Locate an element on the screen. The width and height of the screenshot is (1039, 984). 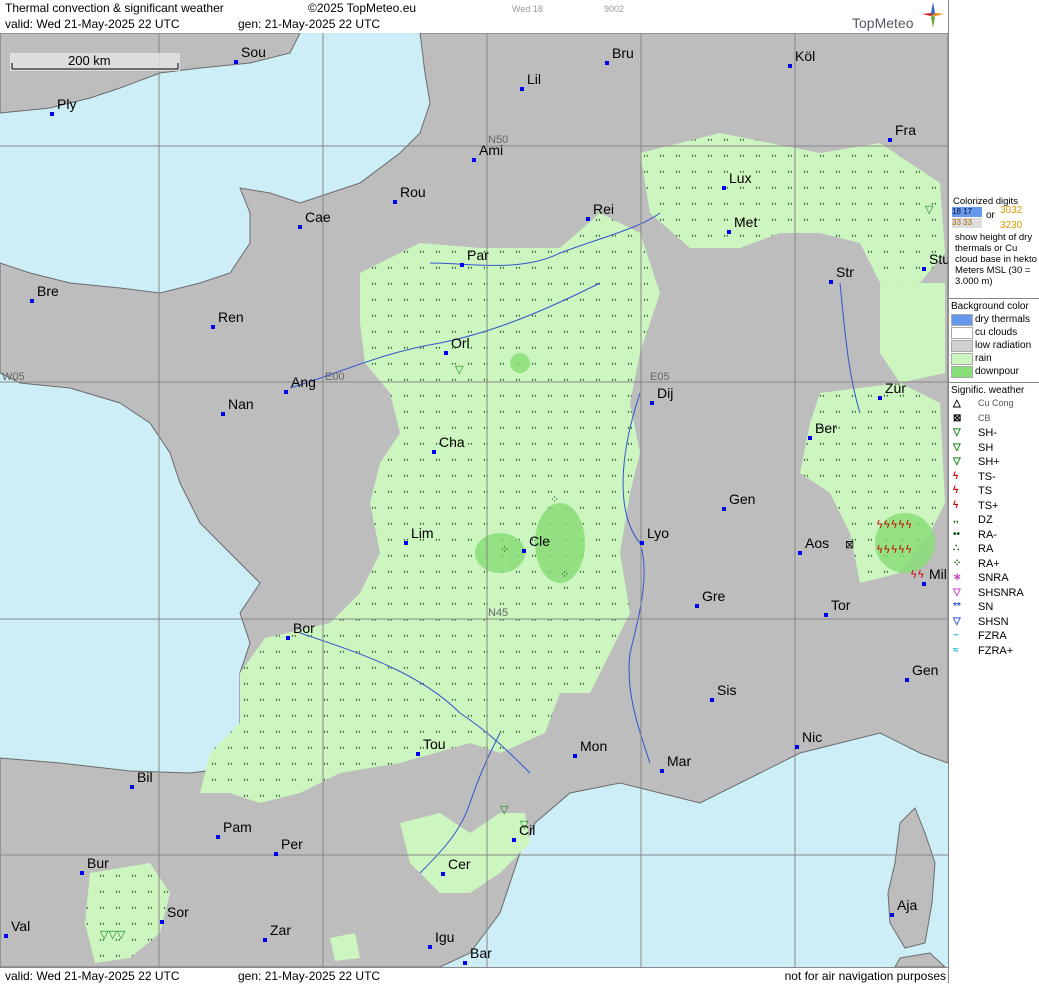
copyright: ©2025 TopMeteo.eu is located at coordinates (362, 8).